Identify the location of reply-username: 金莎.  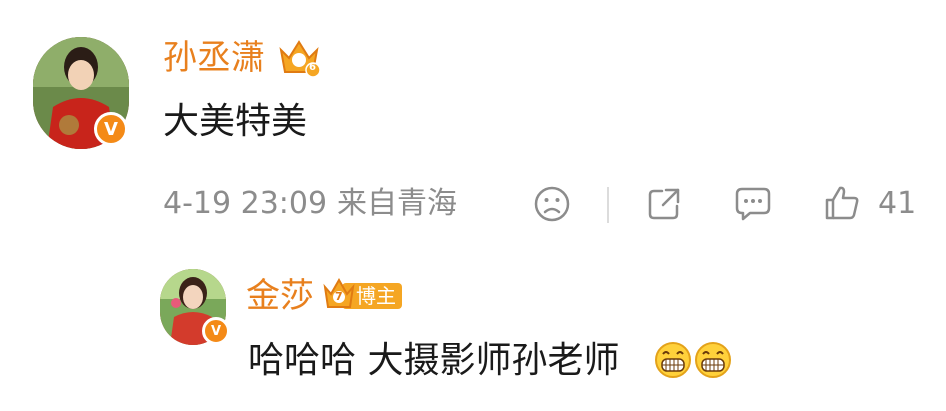
(280, 296).